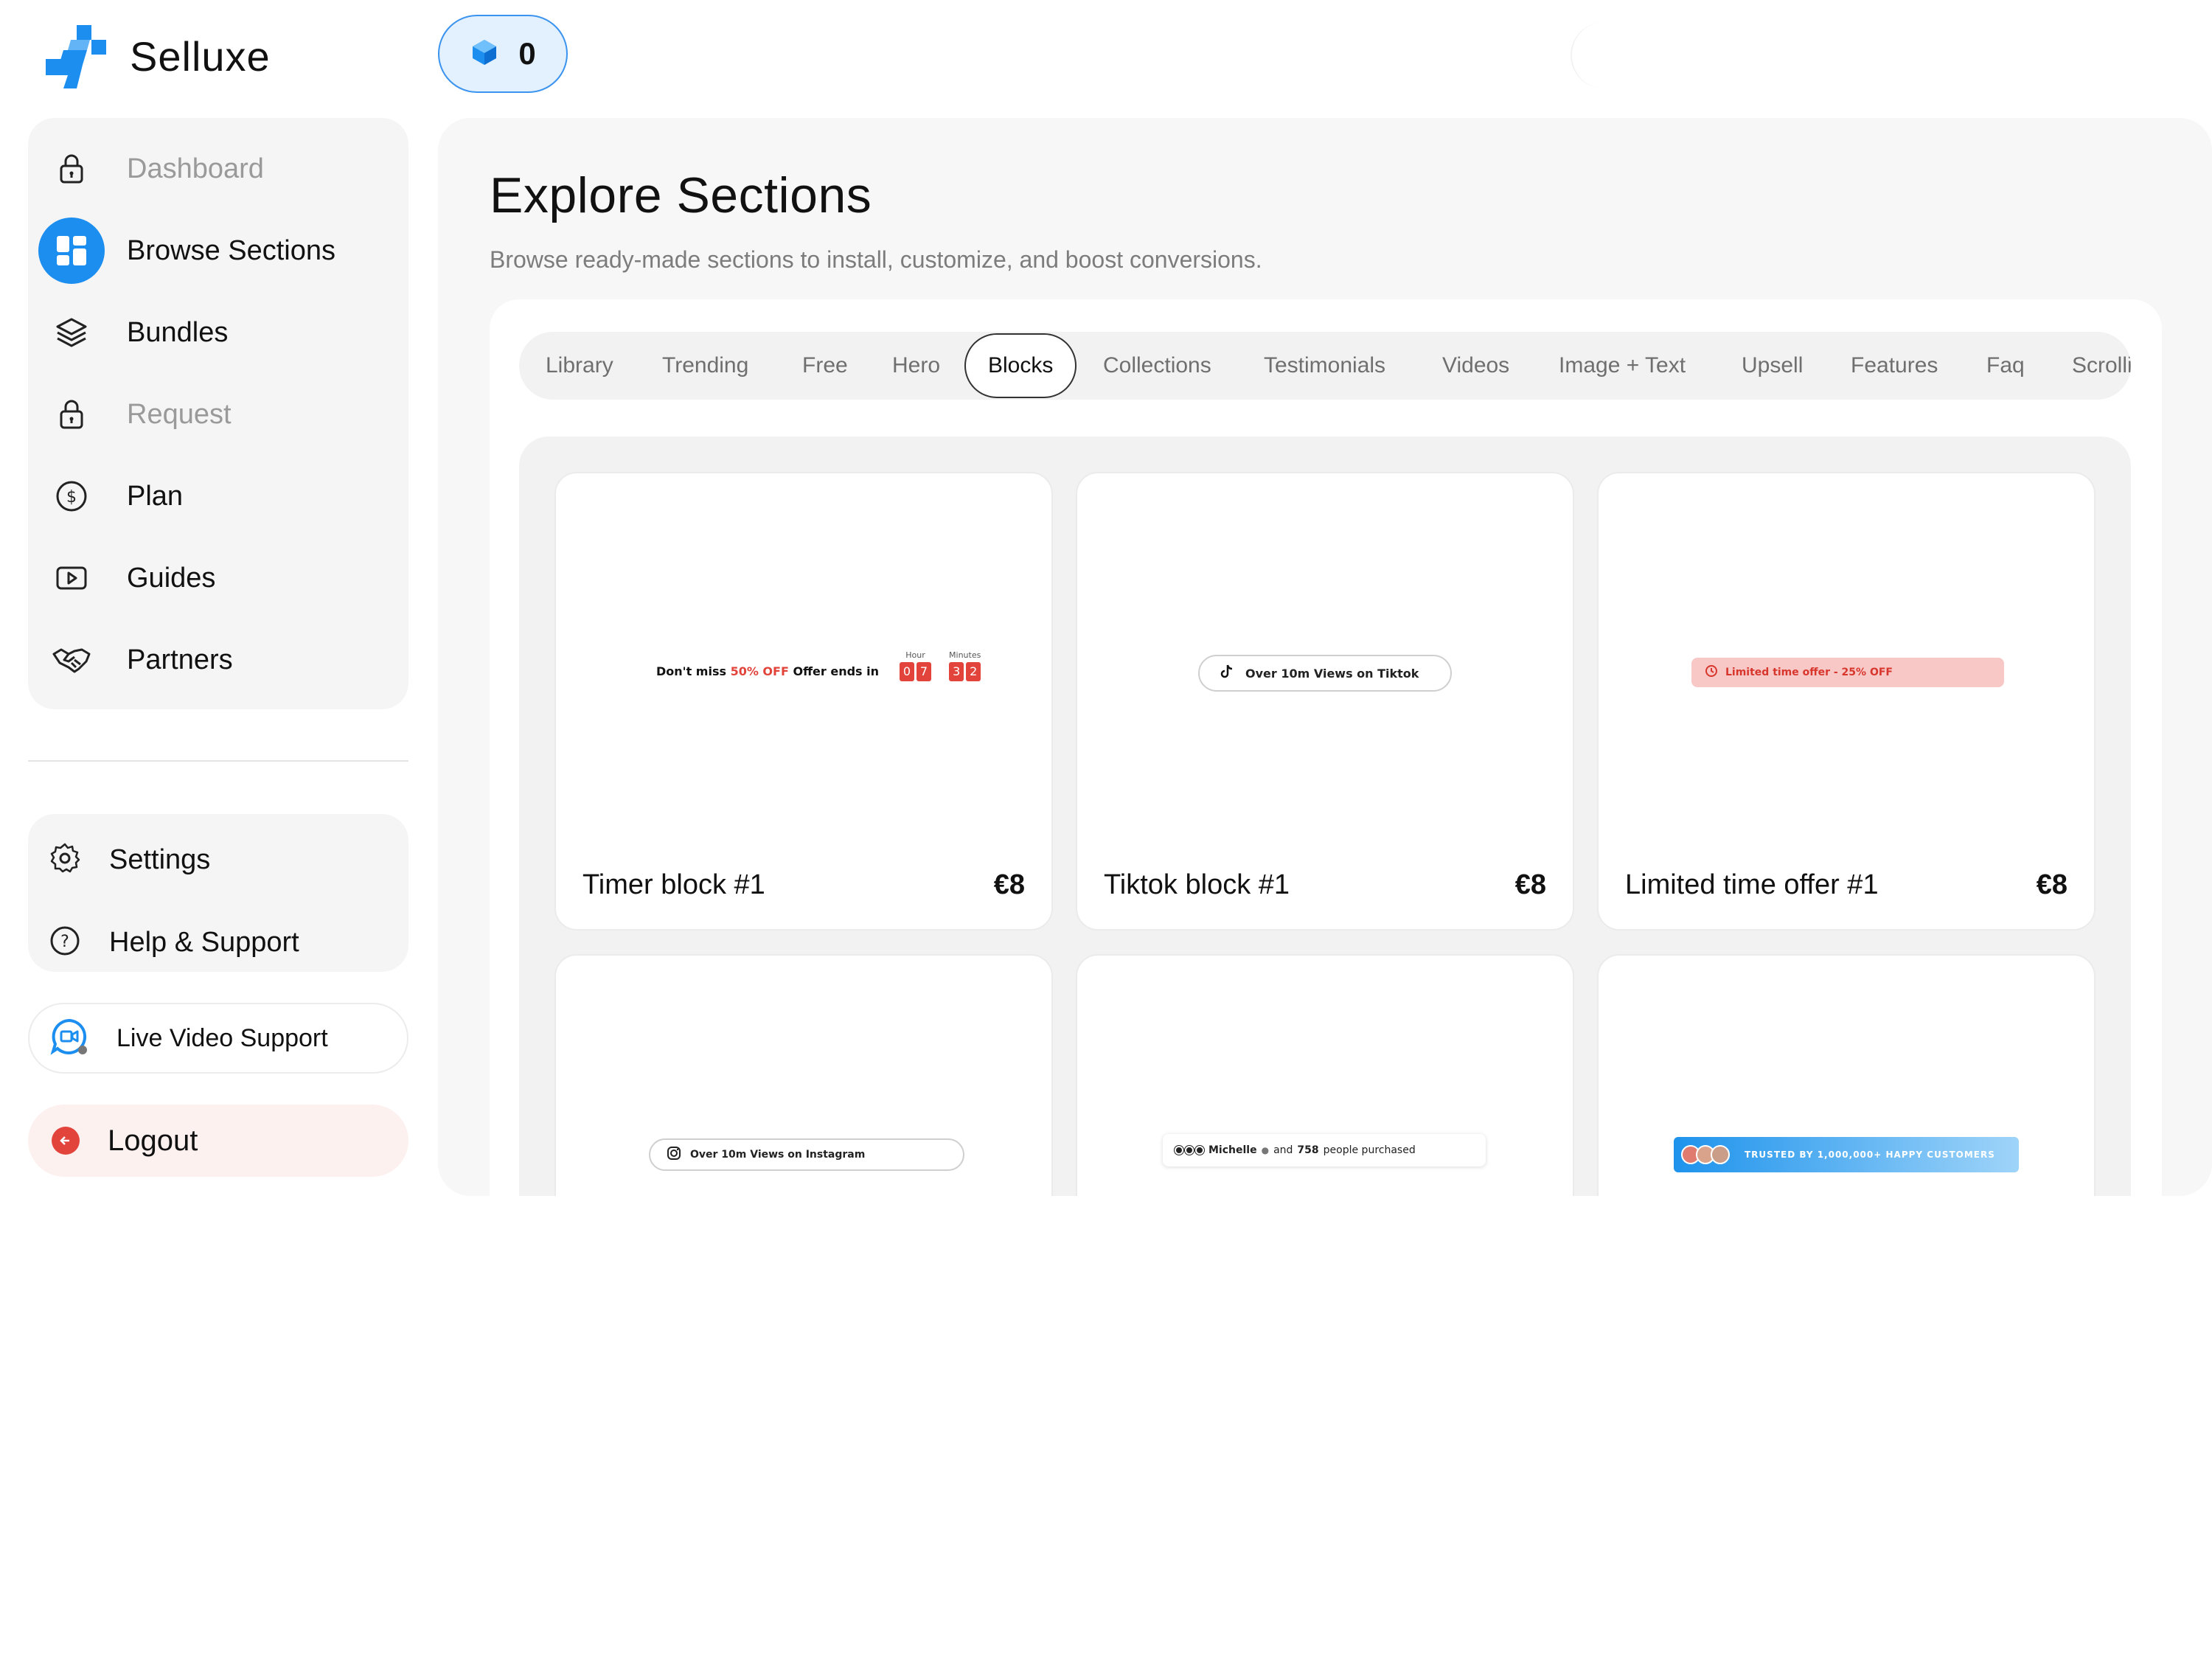 Image resolution: width=2212 pixels, height=1659 pixels. Describe the element at coordinates (2101, 366) in the screenshot. I see `tab-scrolling: Scrolli` at that location.